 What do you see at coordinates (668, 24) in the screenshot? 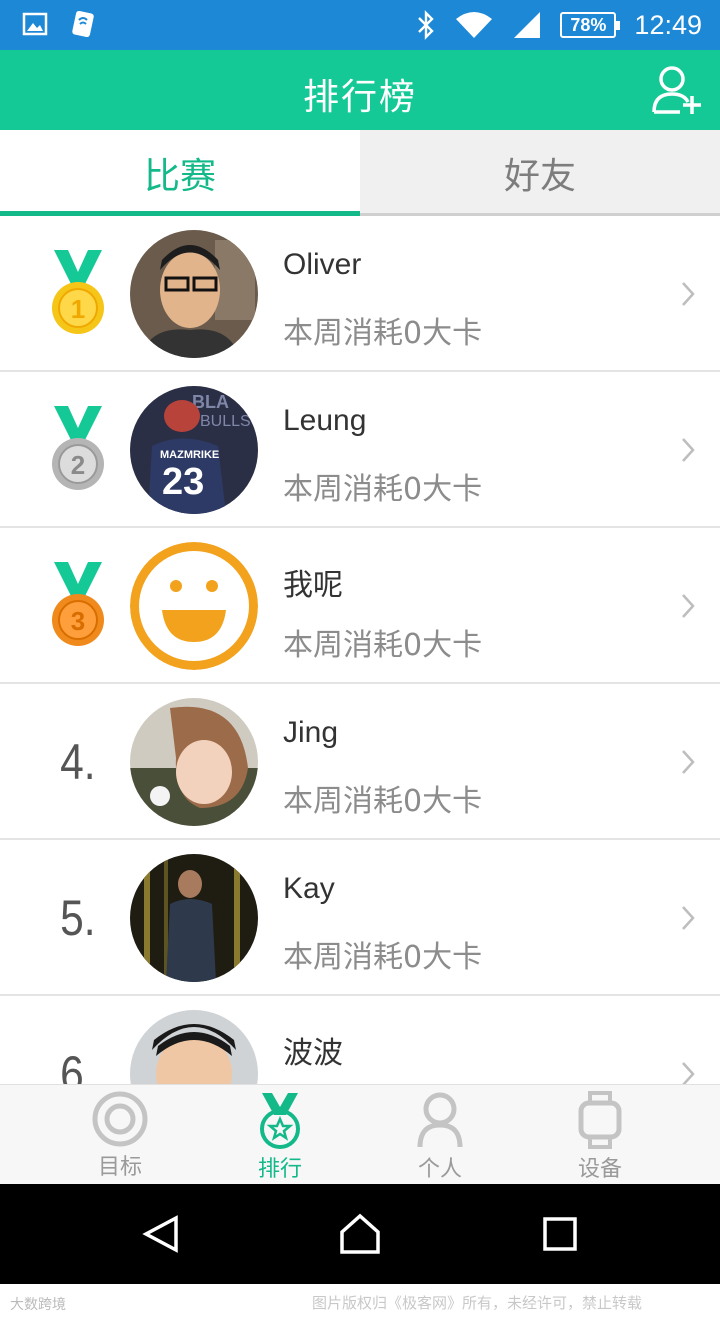
I see `clock: 12:49` at bounding box center [668, 24].